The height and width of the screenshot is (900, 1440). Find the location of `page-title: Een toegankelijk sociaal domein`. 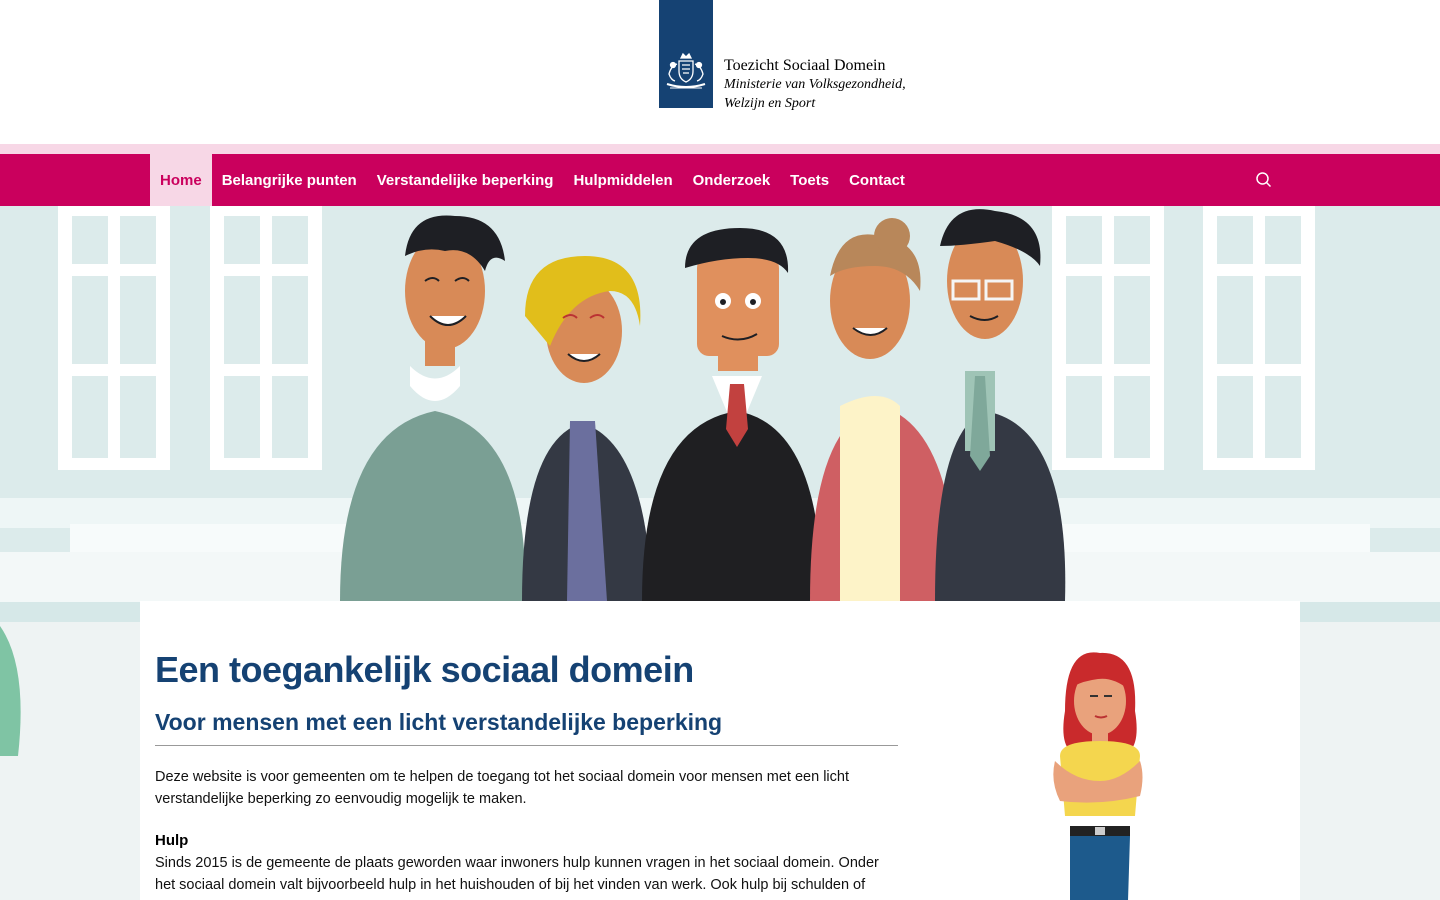

page-title: Een toegankelijk sociaal domein is located at coordinates (424, 669).